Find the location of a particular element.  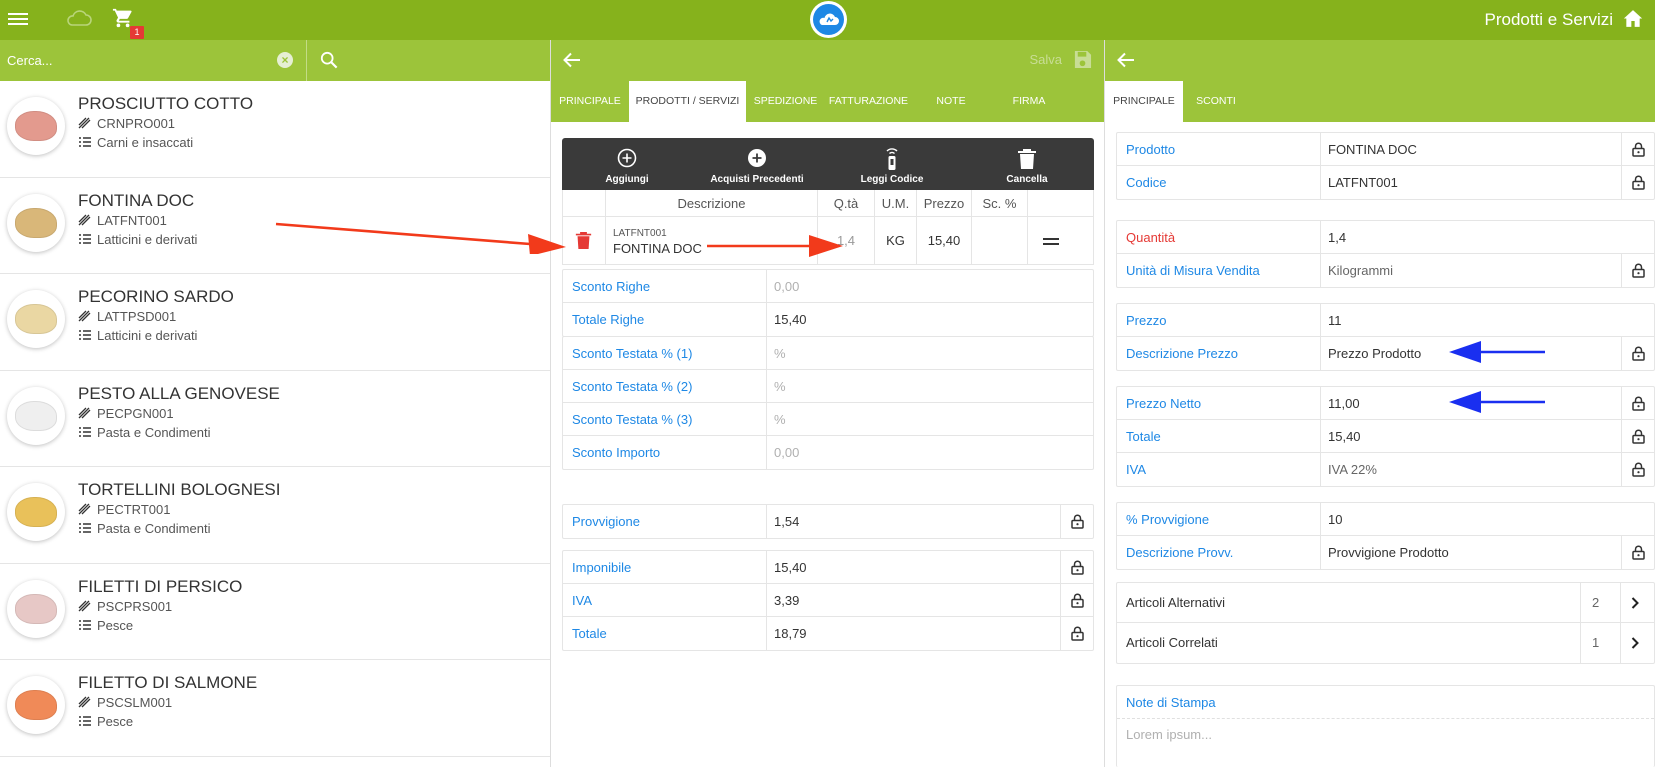

product-code: CRNPRO001 is located at coordinates (126, 123).